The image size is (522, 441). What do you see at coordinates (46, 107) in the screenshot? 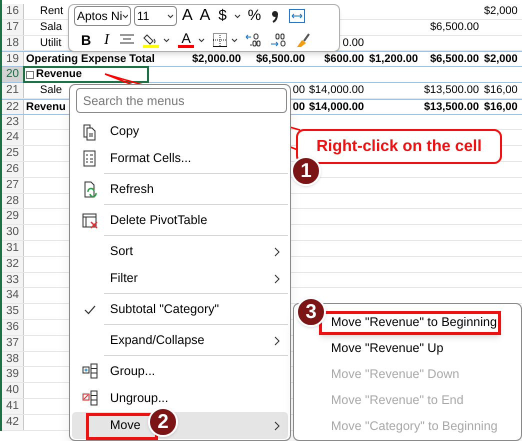
I see `cell-text: Revenu` at bounding box center [46, 107].